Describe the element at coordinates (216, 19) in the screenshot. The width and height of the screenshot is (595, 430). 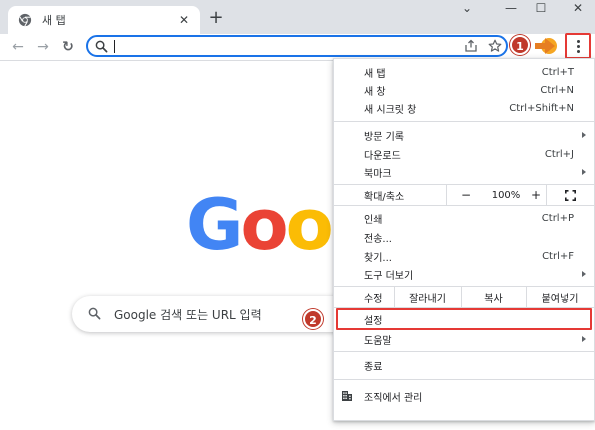
I see `new-tab-button: +` at that location.